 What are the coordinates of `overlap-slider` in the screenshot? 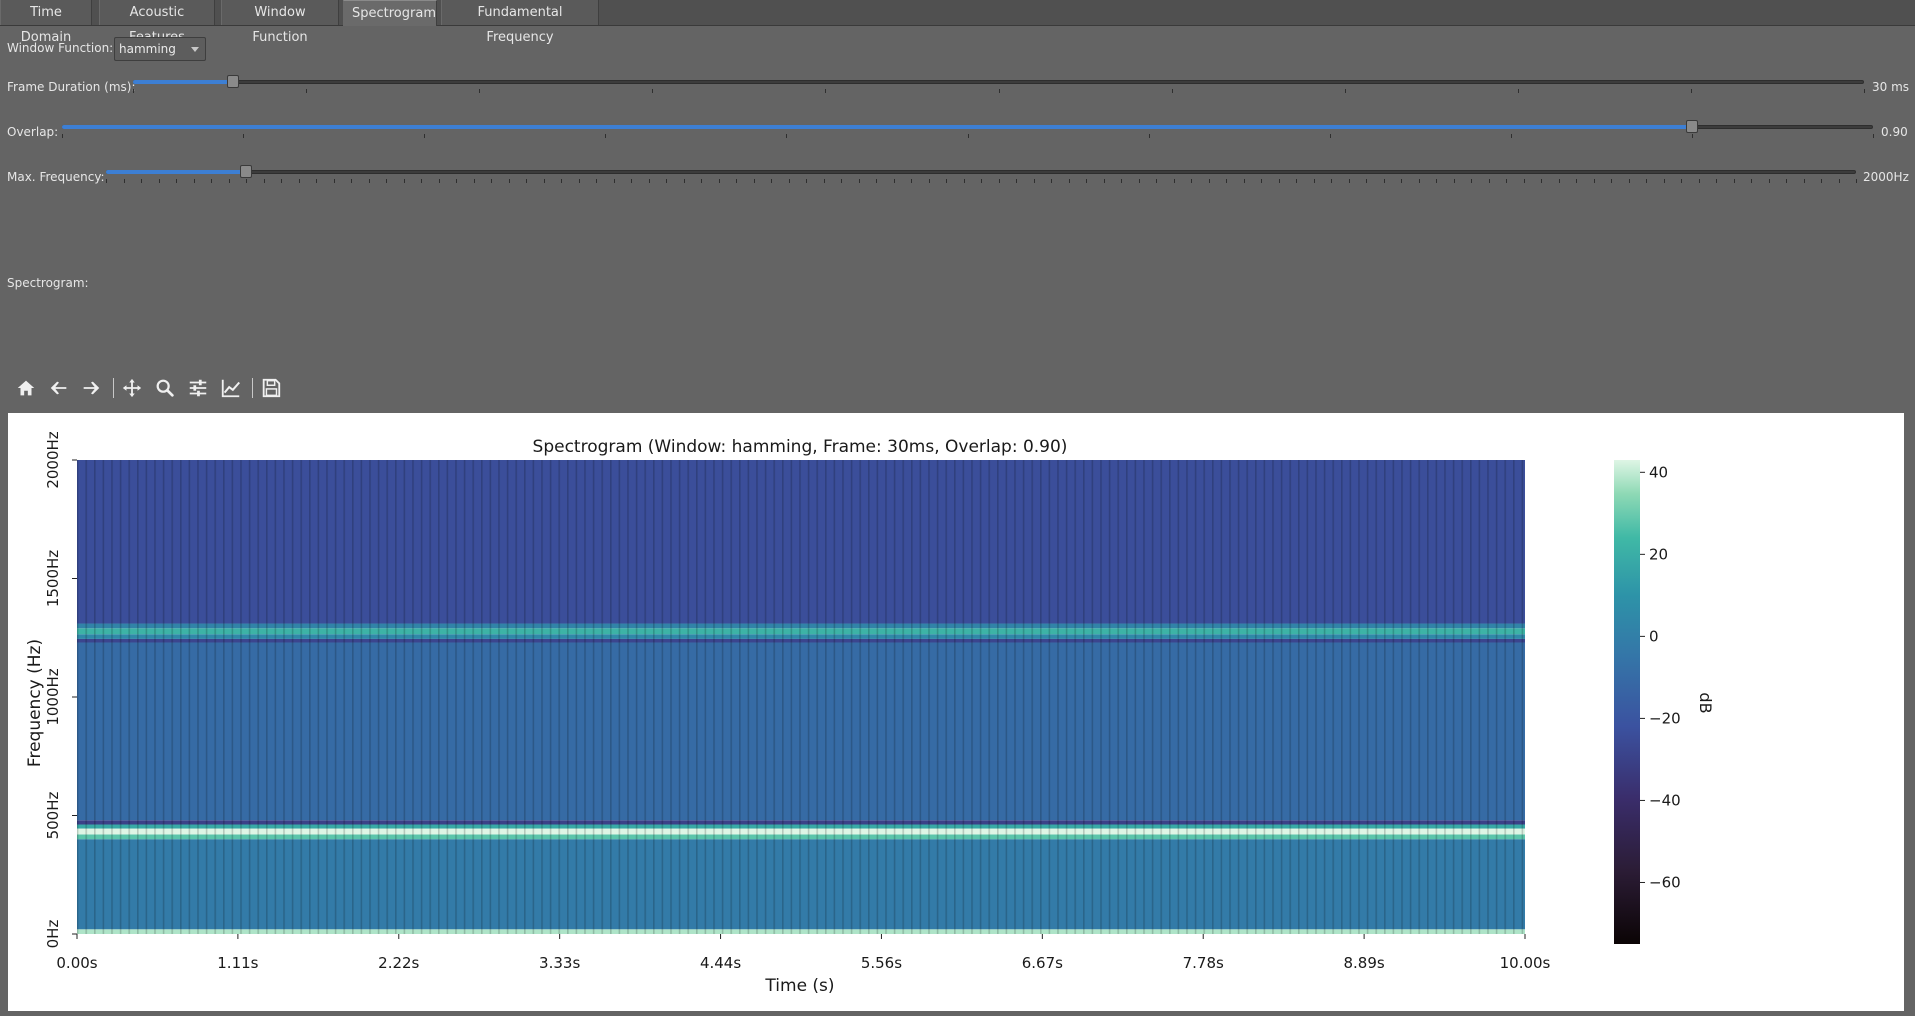 It's located at (968, 128).